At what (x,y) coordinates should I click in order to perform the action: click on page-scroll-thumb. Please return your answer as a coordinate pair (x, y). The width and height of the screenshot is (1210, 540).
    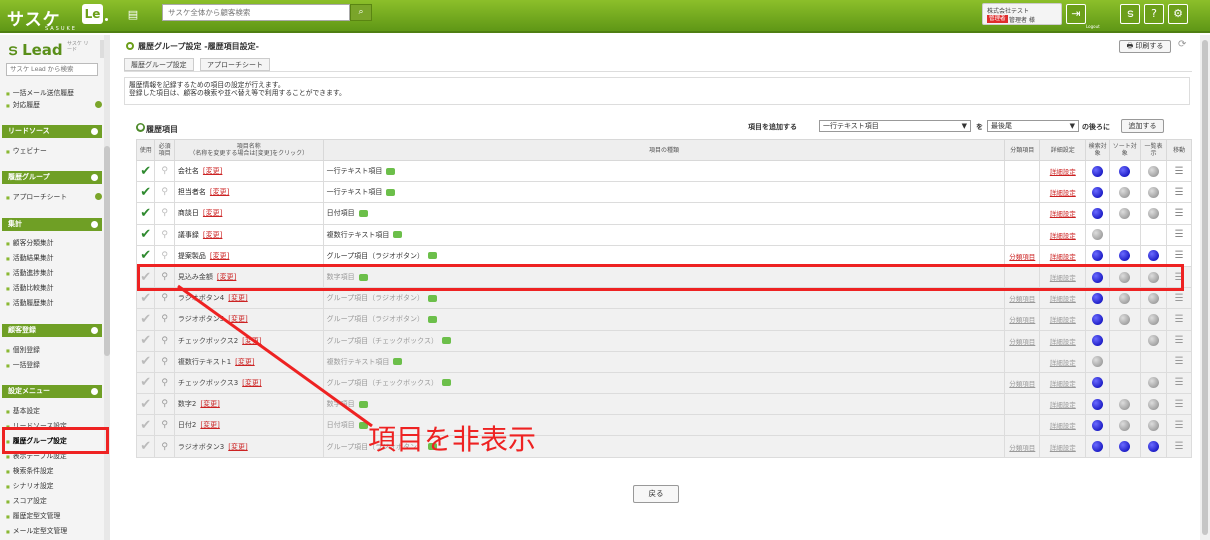
    Looking at the image, I should click on (1205, 287).